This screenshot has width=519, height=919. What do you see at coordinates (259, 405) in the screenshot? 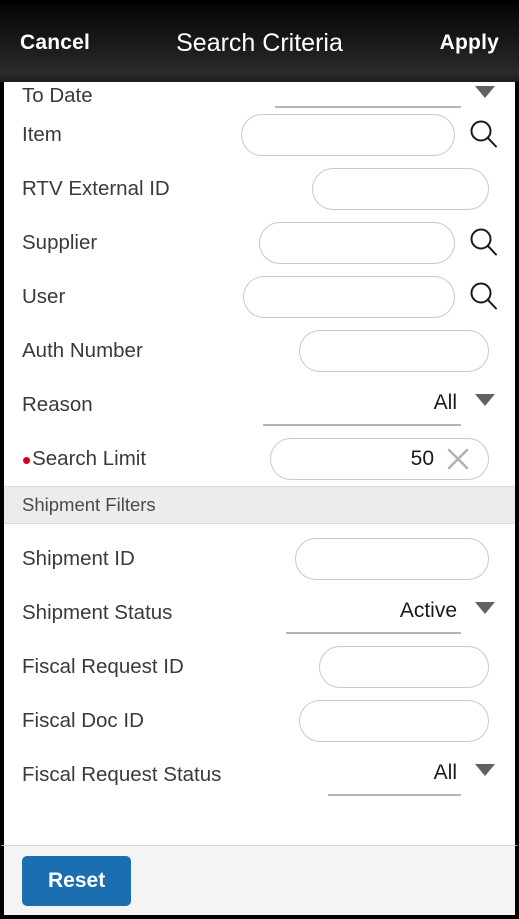
I see `field-row-reason: Reason All` at bounding box center [259, 405].